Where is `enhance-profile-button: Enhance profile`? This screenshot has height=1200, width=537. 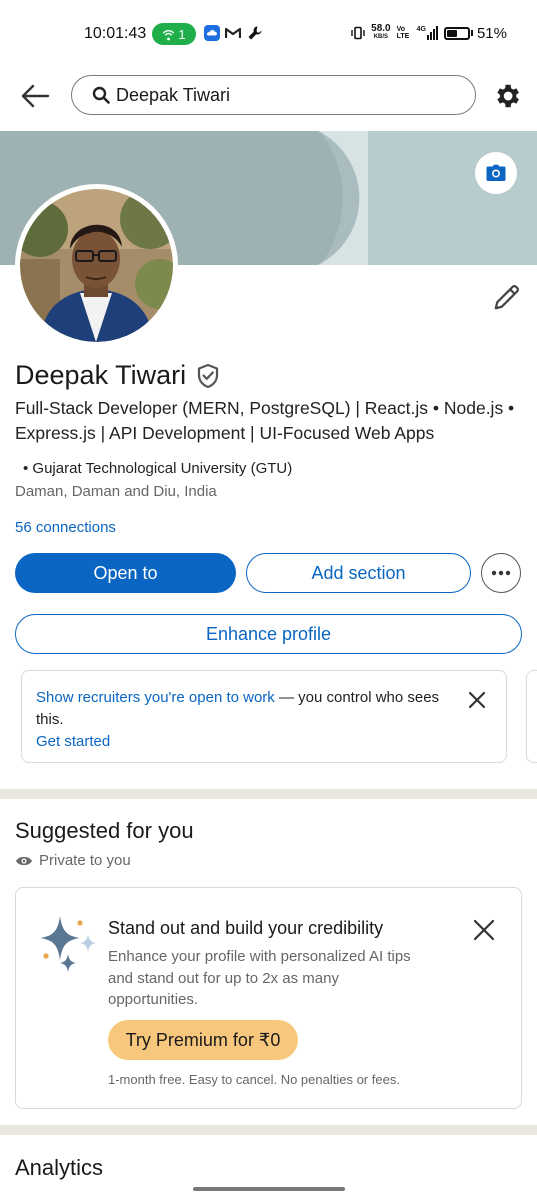
enhance-profile-button: Enhance profile is located at coordinates (268, 634).